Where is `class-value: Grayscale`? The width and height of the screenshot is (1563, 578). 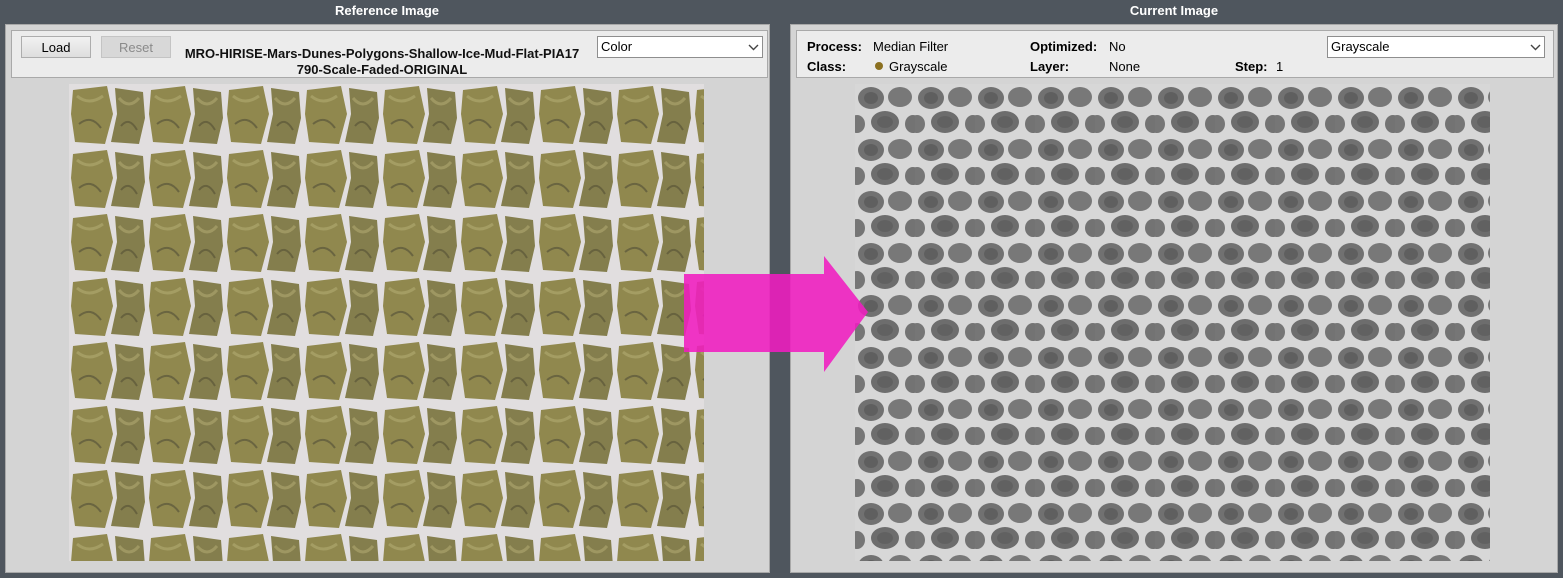 class-value: Grayscale is located at coordinates (918, 66).